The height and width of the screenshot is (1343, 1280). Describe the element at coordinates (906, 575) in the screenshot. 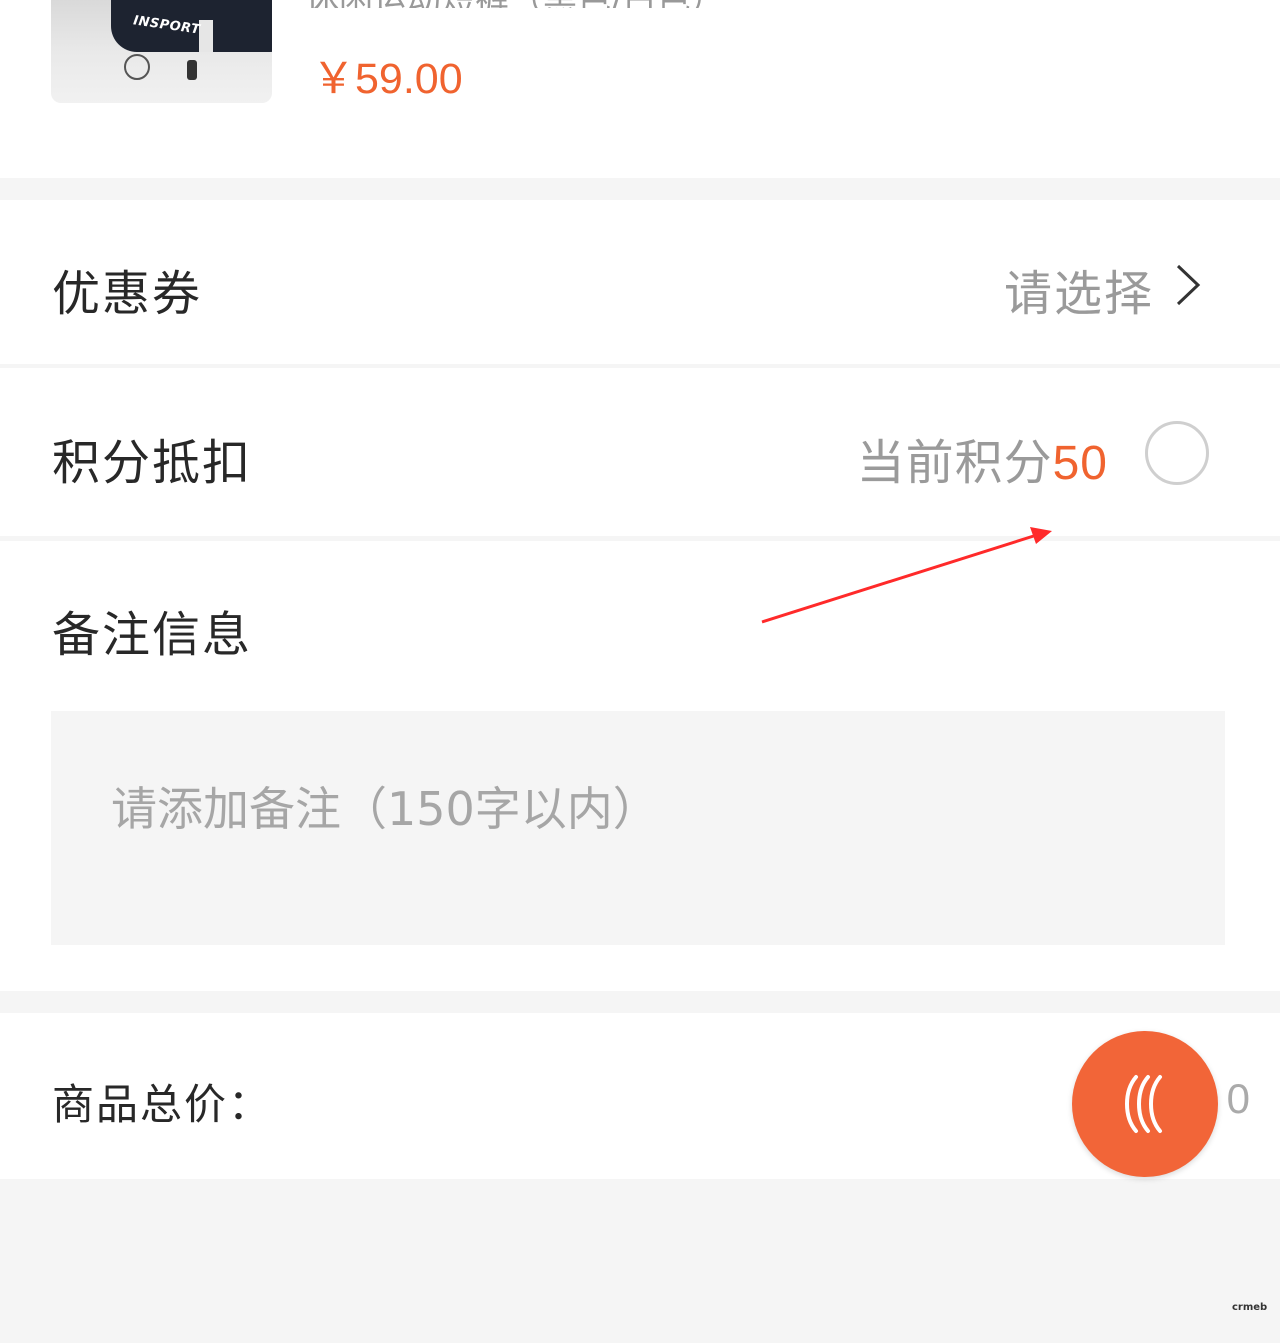

I see `annotation-arrow` at that location.